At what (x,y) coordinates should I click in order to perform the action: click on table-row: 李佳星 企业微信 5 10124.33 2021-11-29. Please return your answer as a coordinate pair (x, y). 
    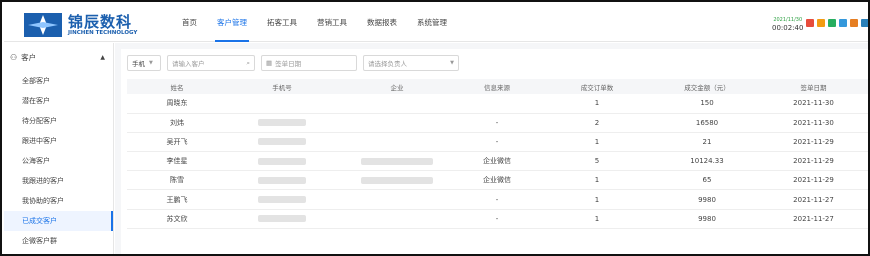
    Looking at the image, I should click on (497, 161).